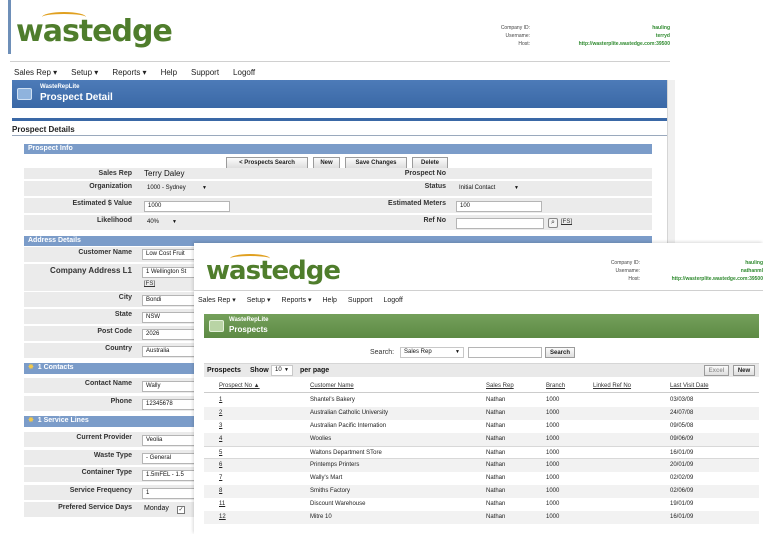 The width and height of the screenshot is (763, 534). What do you see at coordinates (187, 206) in the screenshot?
I see `estimated-value-input: 1000` at bounding box center [187, 206].